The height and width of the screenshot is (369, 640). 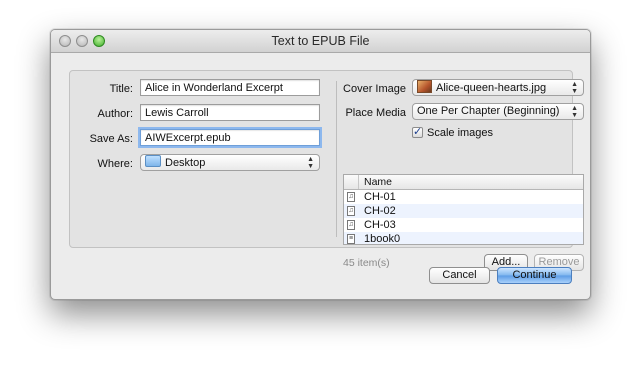 I want to click on where-value: Desktop, so click(x=185, y=163).